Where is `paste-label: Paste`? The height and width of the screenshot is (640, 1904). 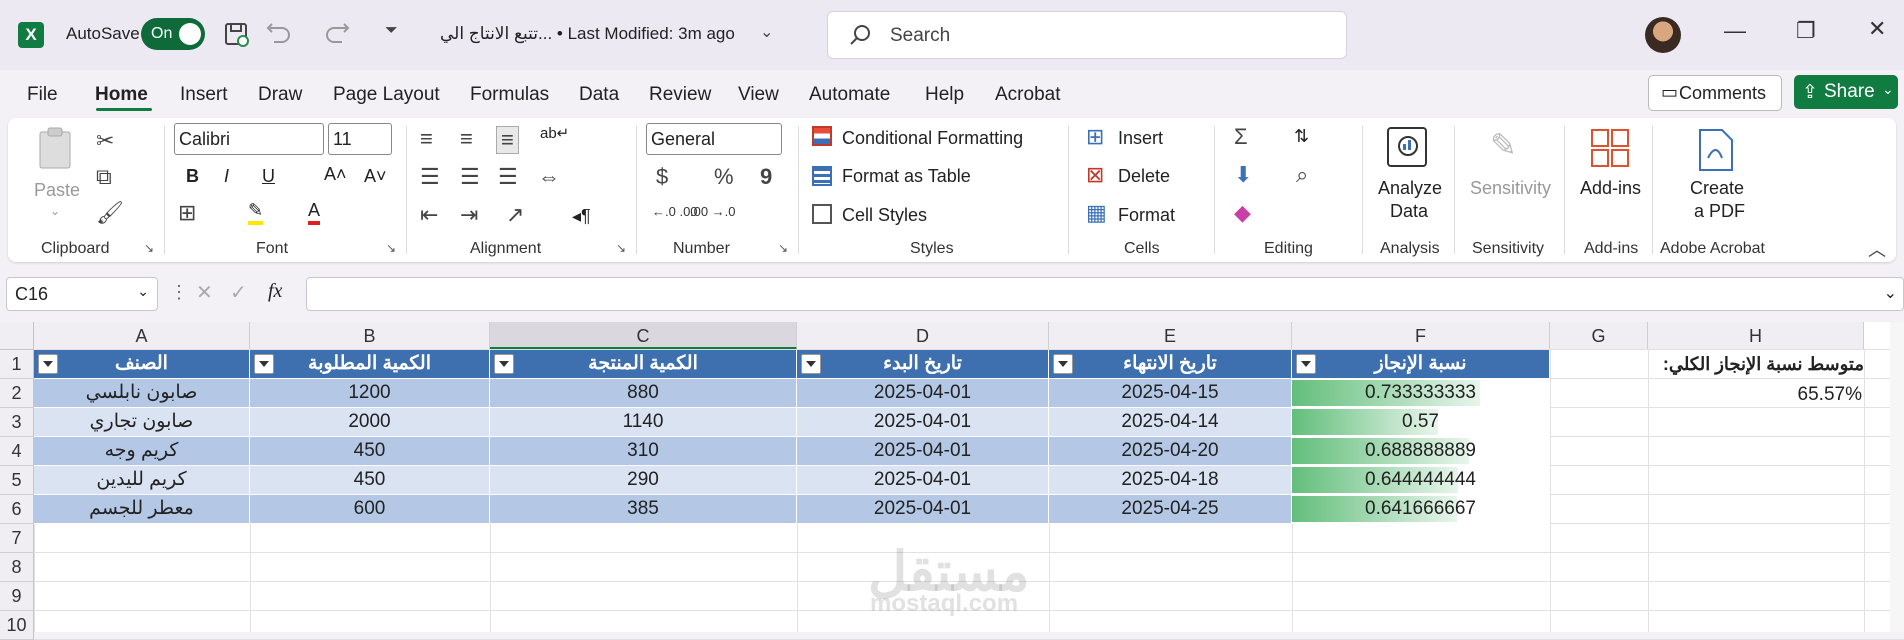 paste-label: Paste is located at coordinates (57, 190).